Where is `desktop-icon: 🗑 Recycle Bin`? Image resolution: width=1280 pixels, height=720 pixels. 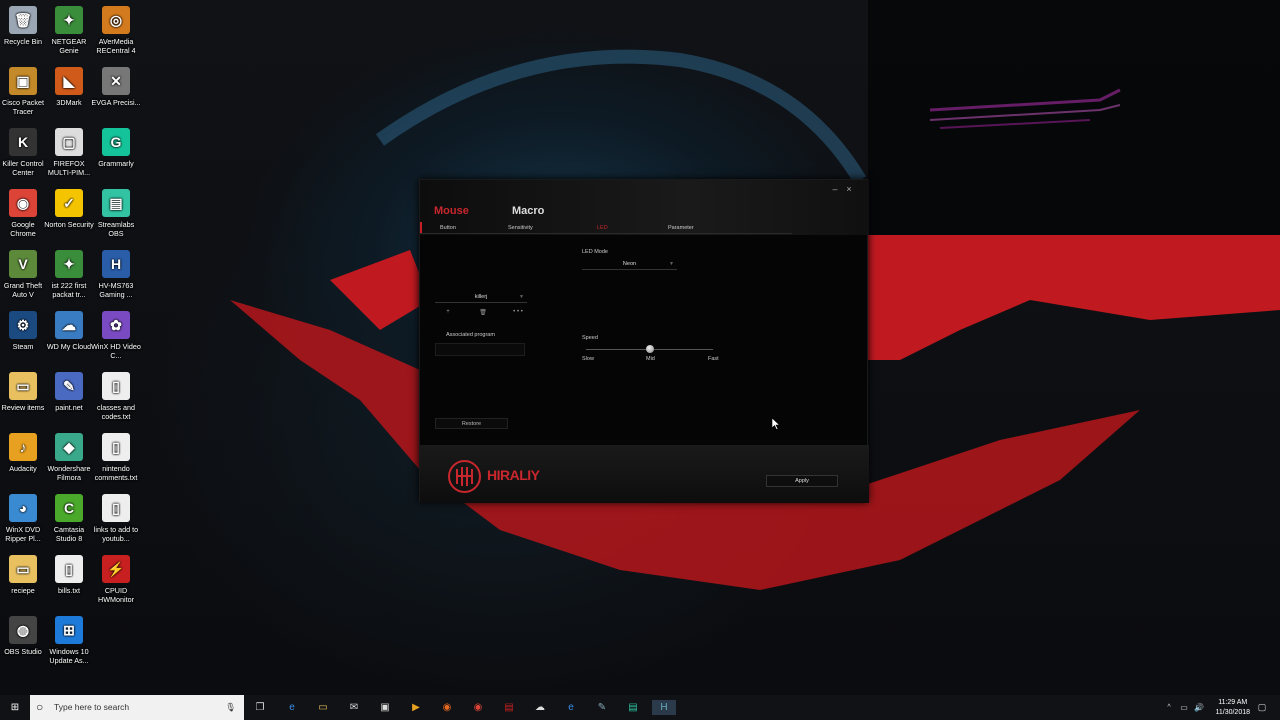 desktop-icon: 🗑 Recycle Bin is located at coordinates (24, 26).